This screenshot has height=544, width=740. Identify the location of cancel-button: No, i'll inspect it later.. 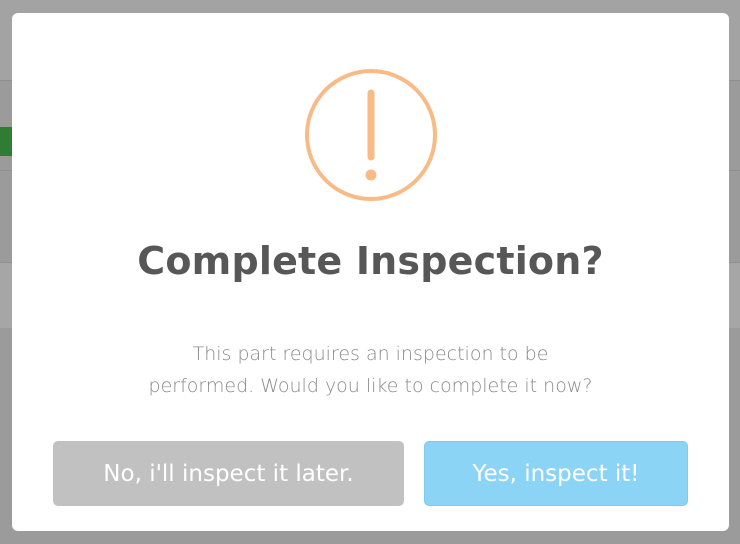
(228, 473).